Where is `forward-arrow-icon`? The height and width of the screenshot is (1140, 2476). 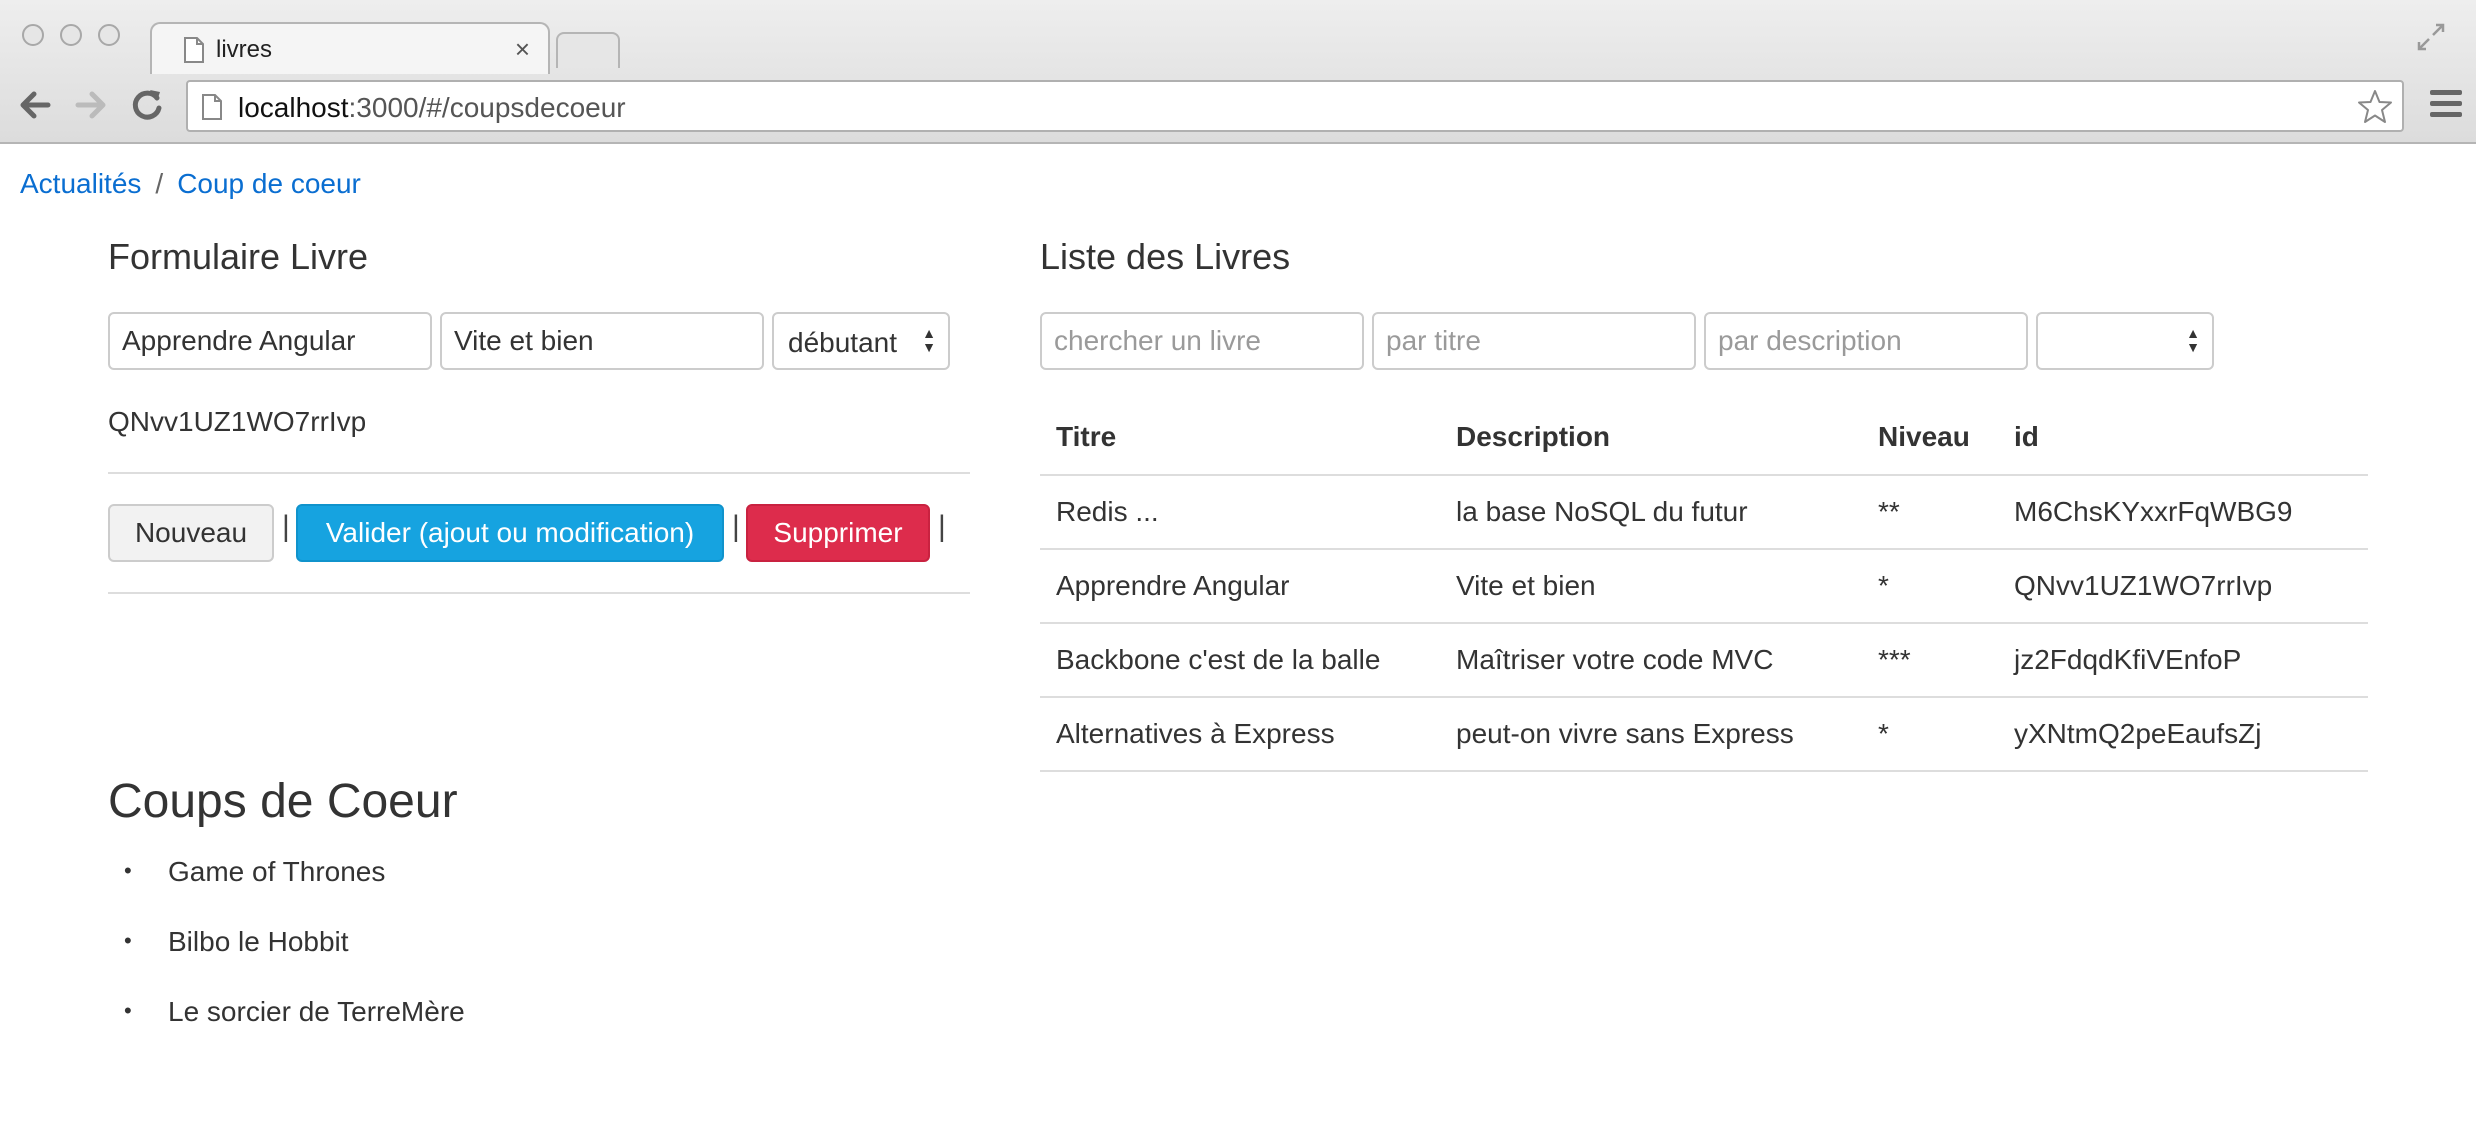 forward-arrow-icon is located at coordinates (91, 105).